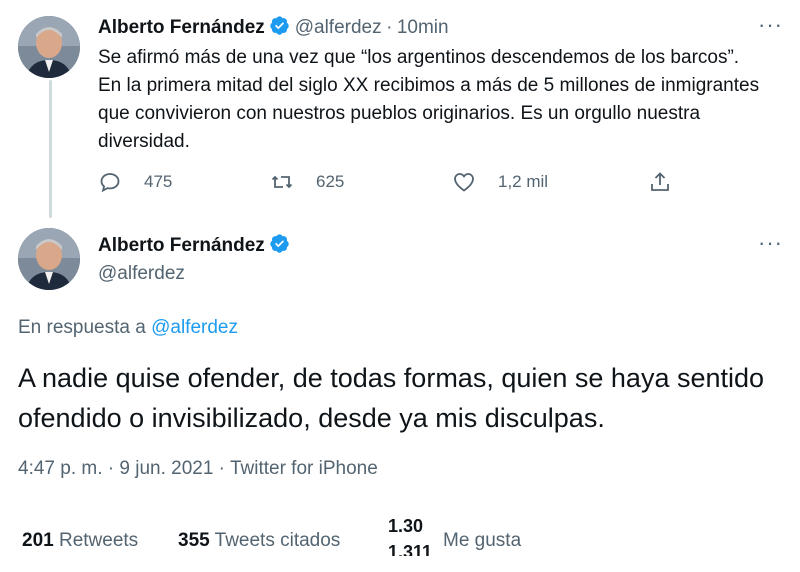 Image resolution: width=800 pixels, height=572 pixels. Describe the element at coordinates (110, 183) in the screenshot. I see `reply-icon` at that location.